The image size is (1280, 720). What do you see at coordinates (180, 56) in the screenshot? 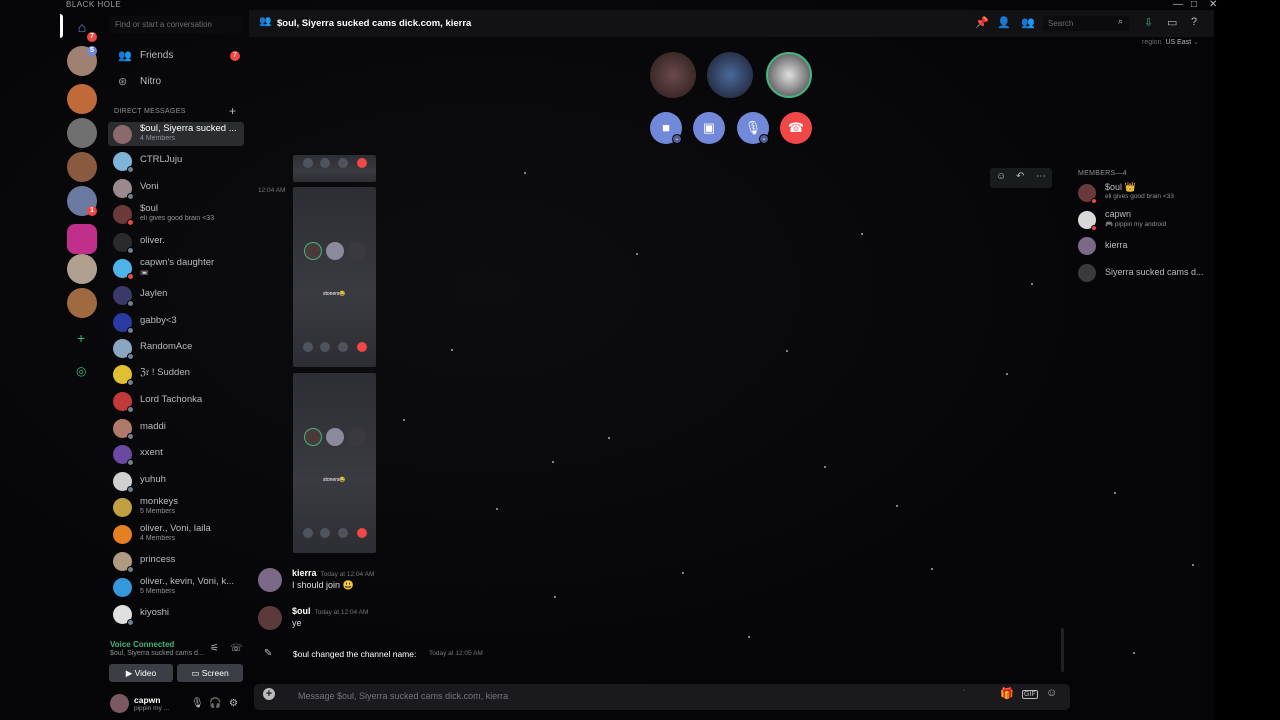
I see `friends-nav: 👥 Friends 7` at bounding box center [180, 56].